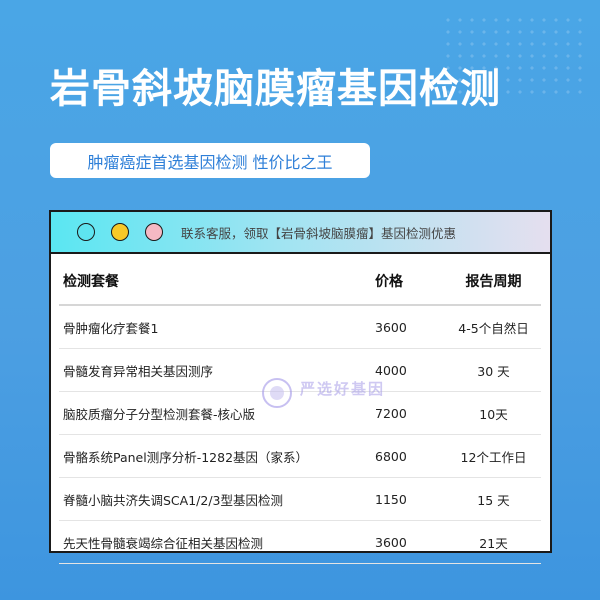 This screenshot has height=600, width=600. Describe the element at coordinates (493, 370) in the screenshot. I see `report-period: 30 天` at that location.